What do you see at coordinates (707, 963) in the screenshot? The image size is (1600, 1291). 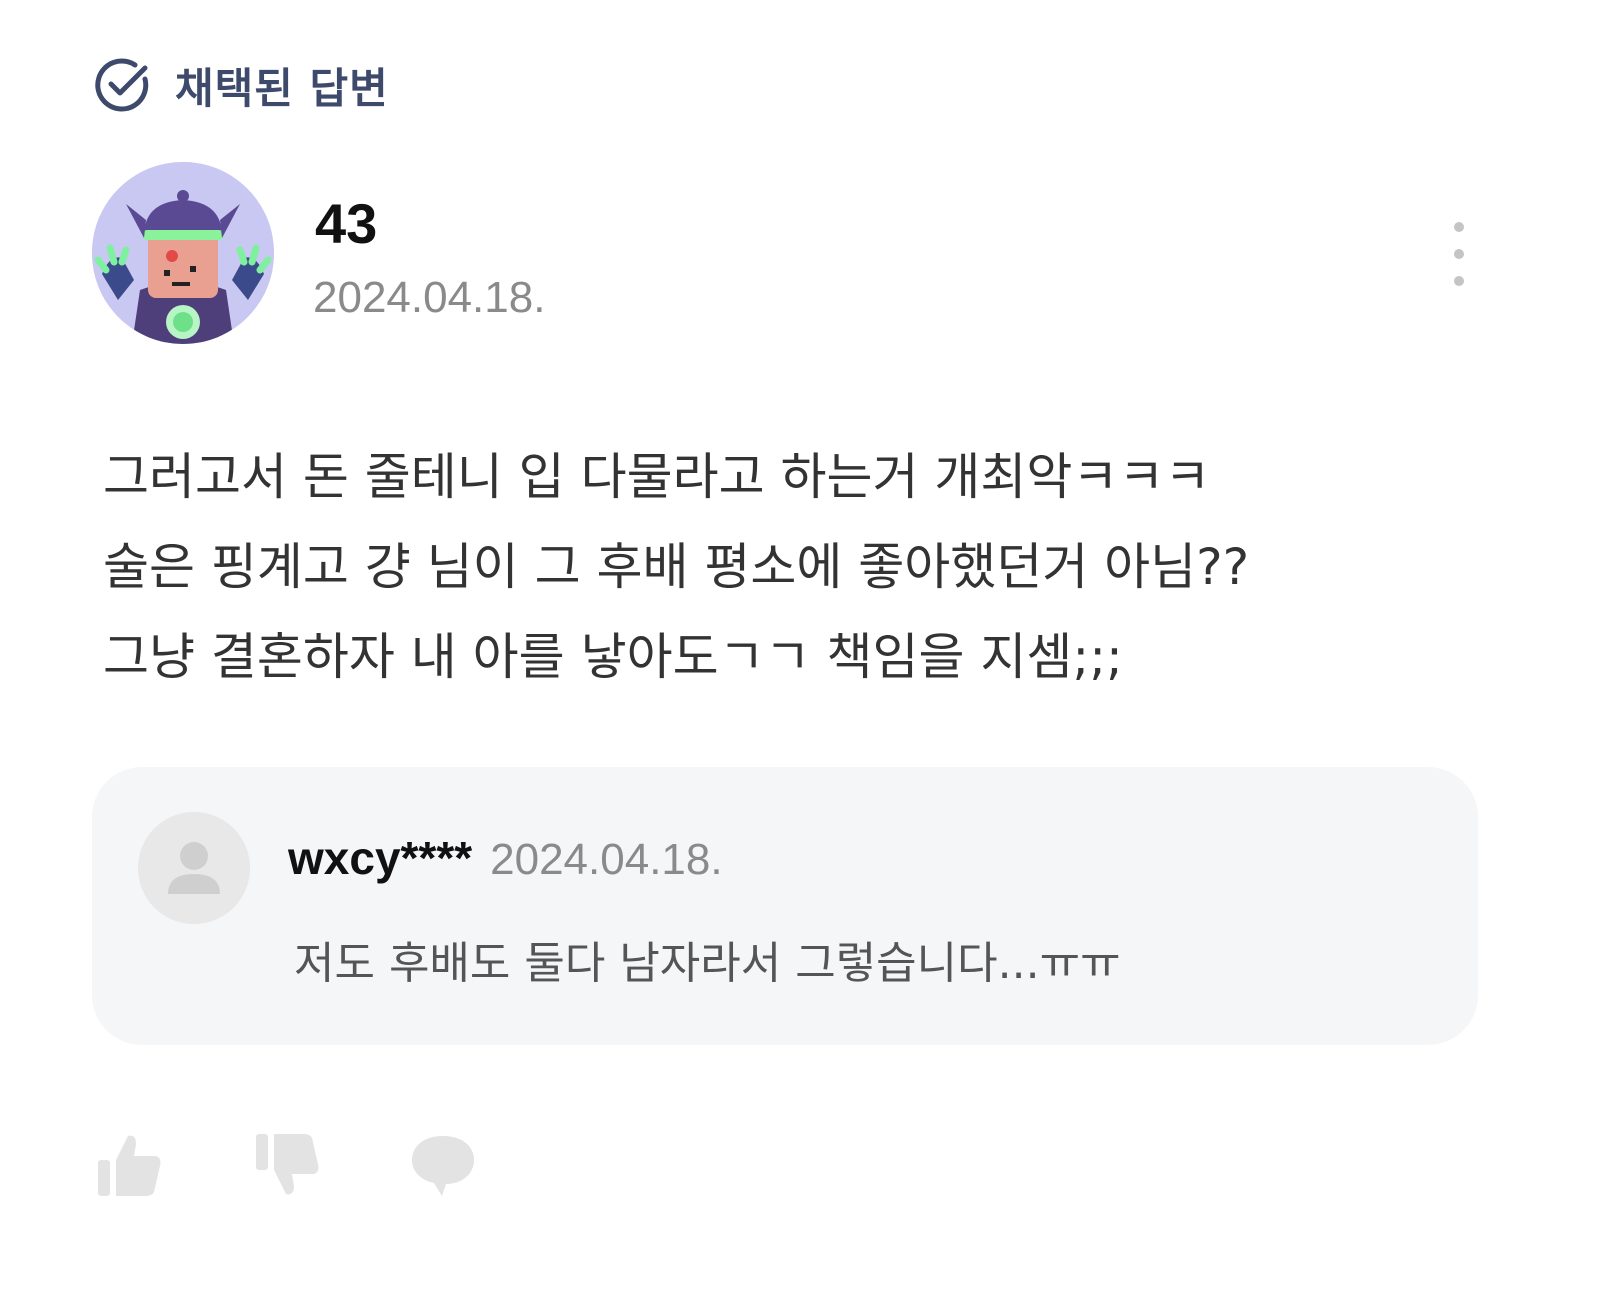 I see `comment-text: 저도 후배도 둘다 남자라서 그렇습니다...ㅠㅠ` at bounding box center [707, 963].